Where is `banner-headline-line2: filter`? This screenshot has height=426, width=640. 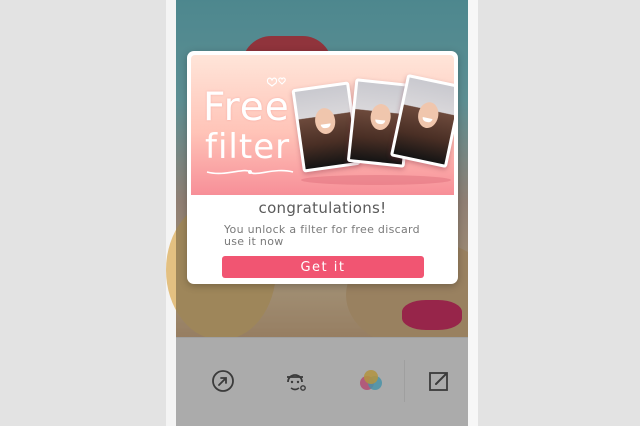 banner-headline-line2: filter is located at coordinates (248, 147).